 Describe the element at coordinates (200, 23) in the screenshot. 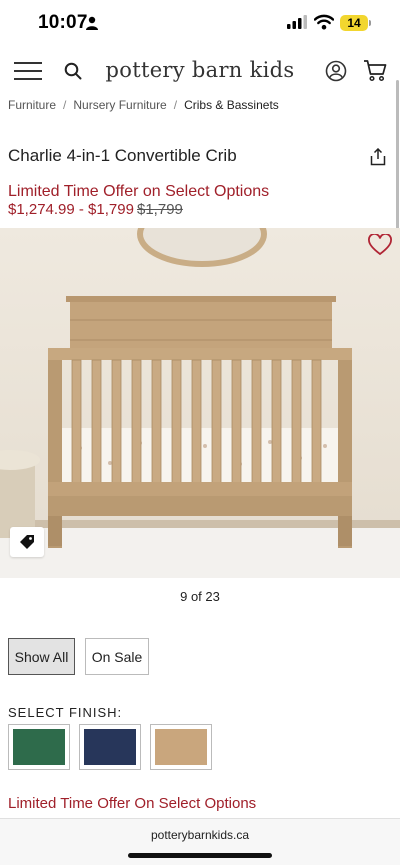

I see `status-bar: 10:07 14` at that location.